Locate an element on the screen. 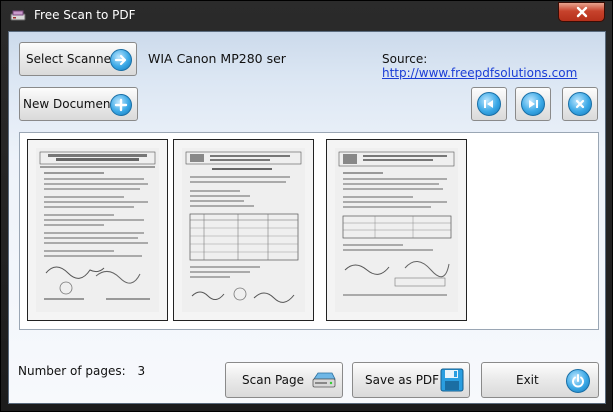  window-title: Free Scan to PDF is located at coordinates (85, 15).